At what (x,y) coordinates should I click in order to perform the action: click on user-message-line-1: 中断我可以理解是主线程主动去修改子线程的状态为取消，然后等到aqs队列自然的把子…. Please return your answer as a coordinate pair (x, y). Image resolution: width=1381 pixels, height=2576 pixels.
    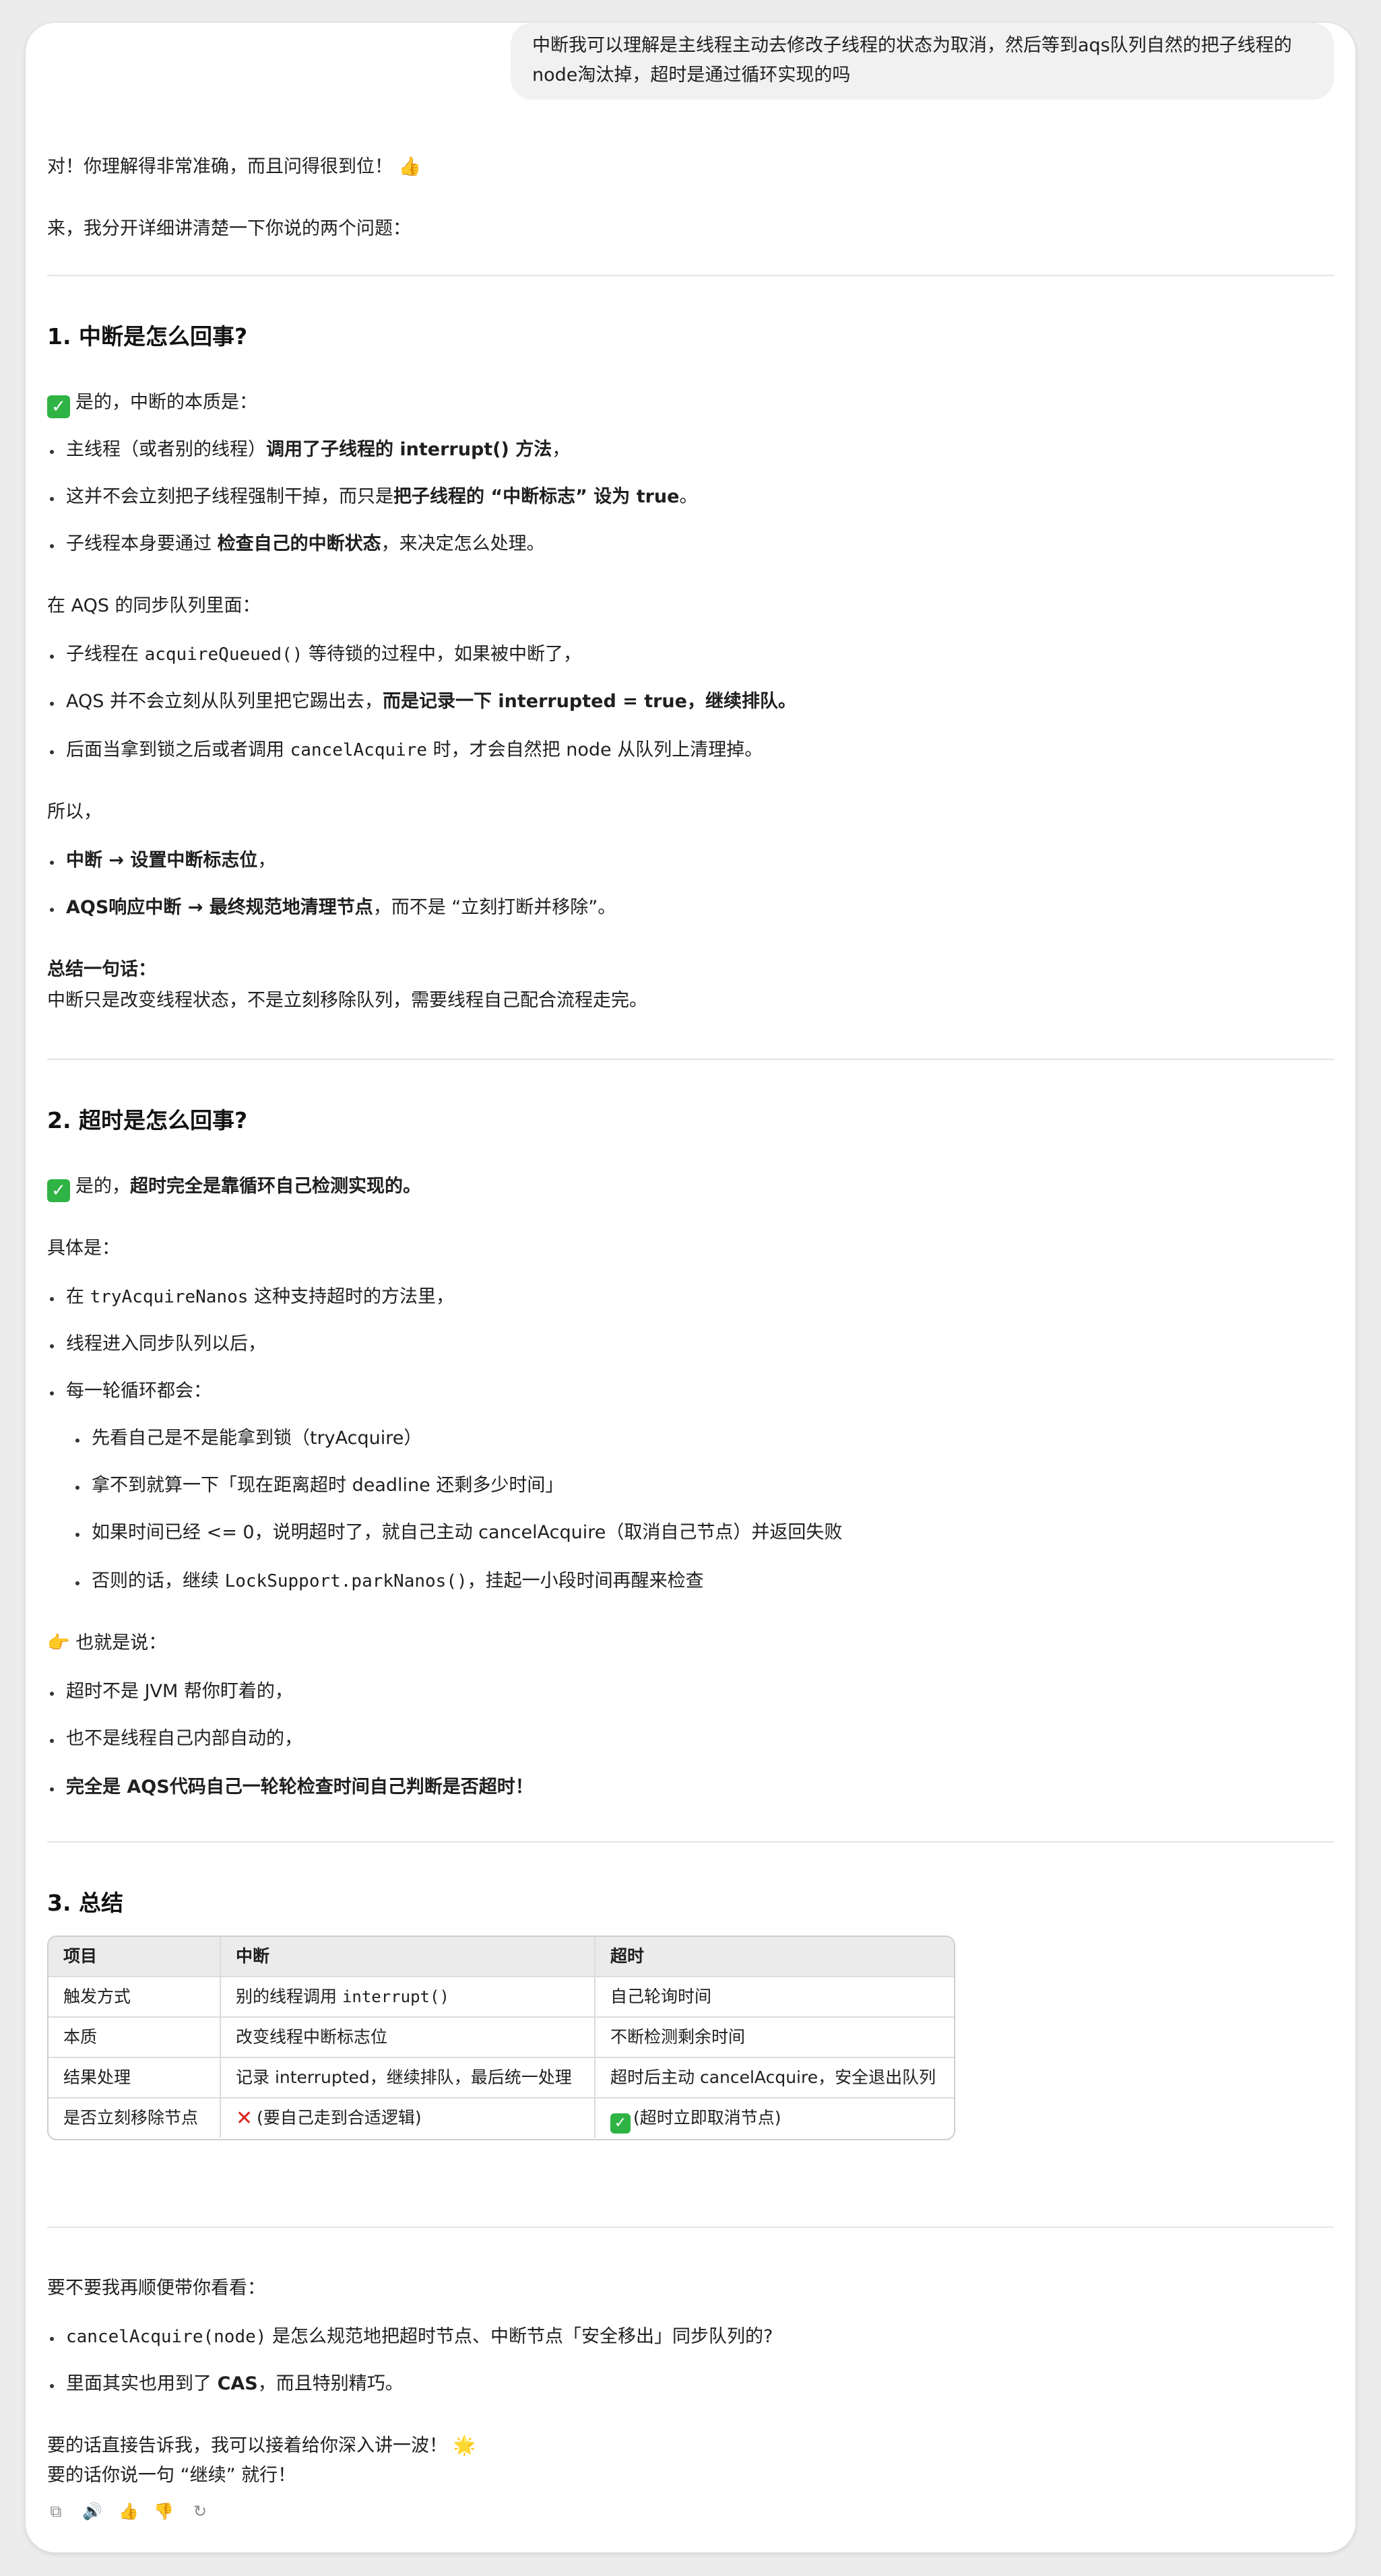
    Looking at the image, I should click on (912, 45).